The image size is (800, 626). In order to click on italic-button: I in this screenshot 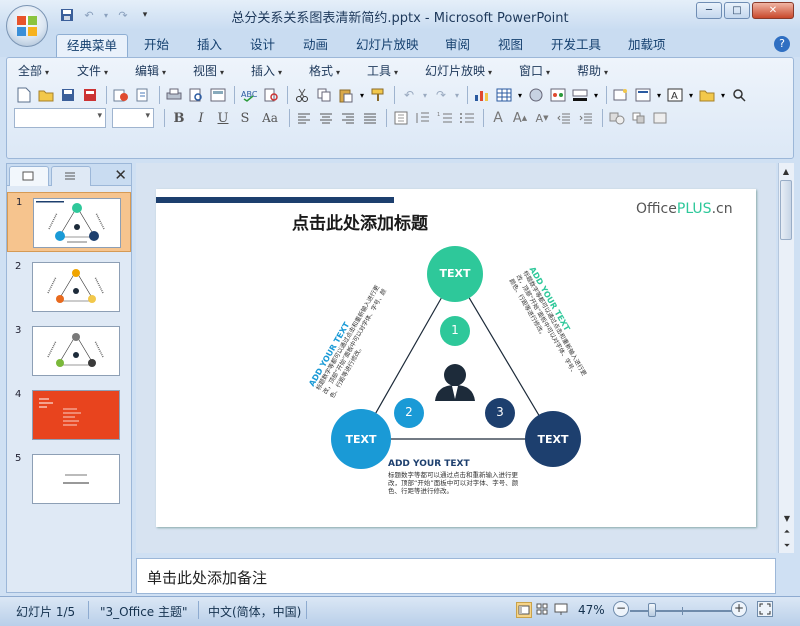, I will do `click(201, 118)`.